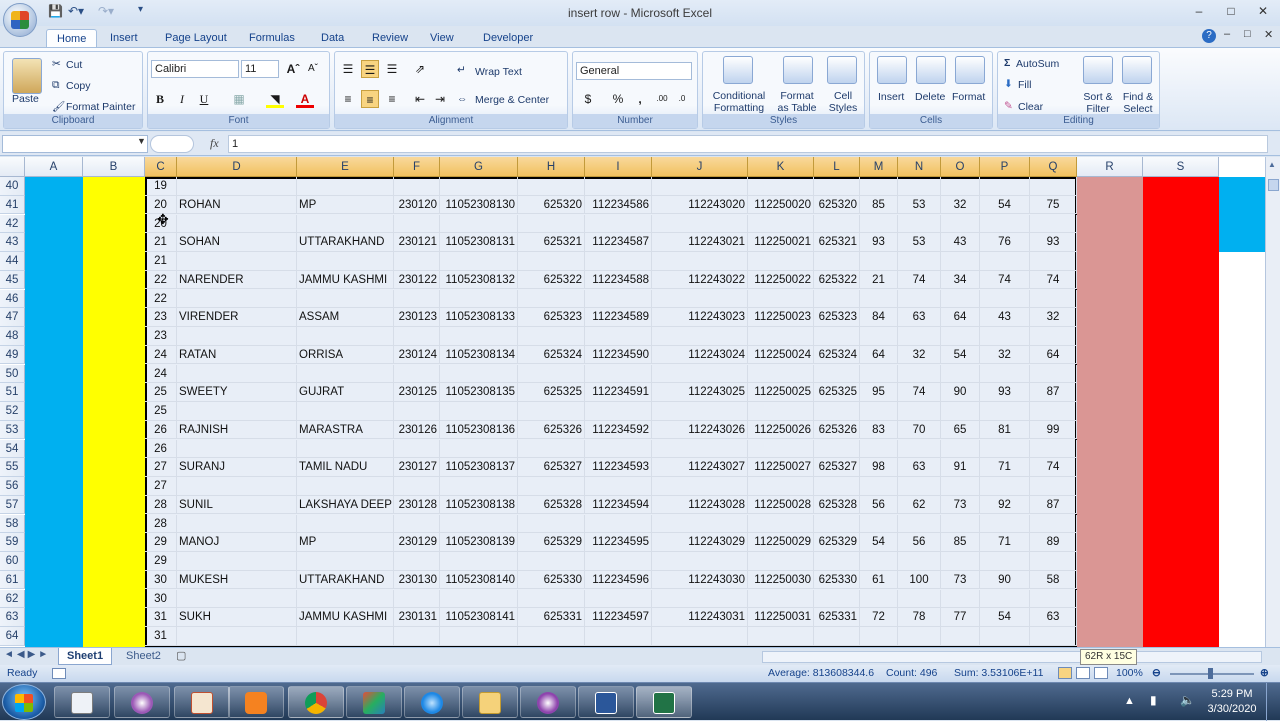  Describe the element at coordinates (114, 412) in the screenshot. I see `column-fill-b` at that location.